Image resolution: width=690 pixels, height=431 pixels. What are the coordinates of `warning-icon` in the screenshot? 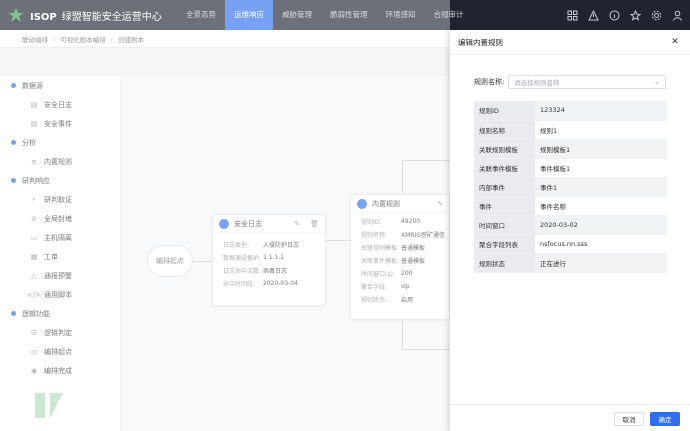 It's located at (593, 15).